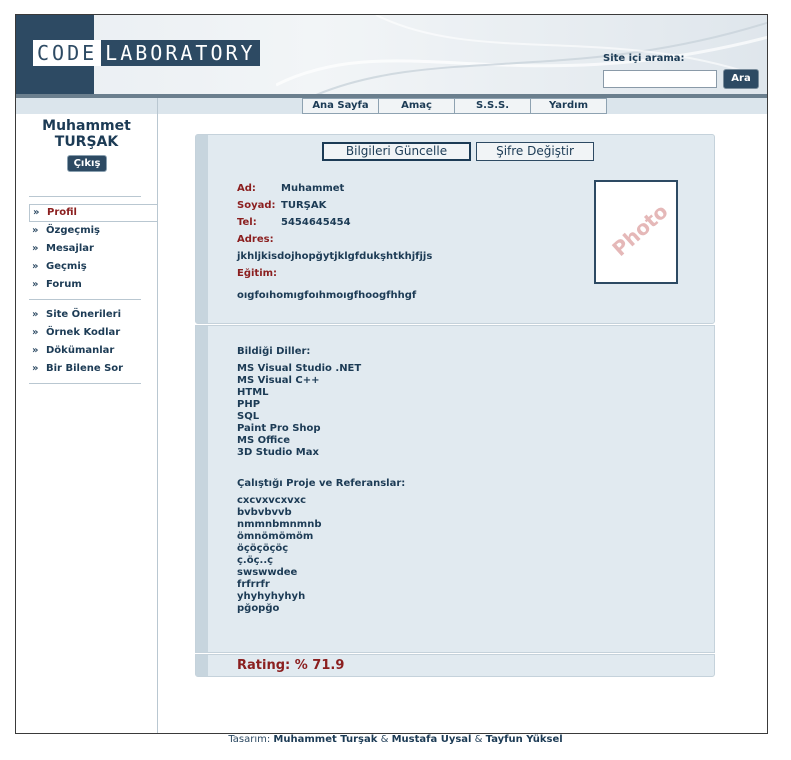 The width and height of the screenshot is (791, 760). What do you see at coordinates (64, 284) in the screenshot?
I see `sidebar-item-label: Forum` at bounding box center [64, 284].